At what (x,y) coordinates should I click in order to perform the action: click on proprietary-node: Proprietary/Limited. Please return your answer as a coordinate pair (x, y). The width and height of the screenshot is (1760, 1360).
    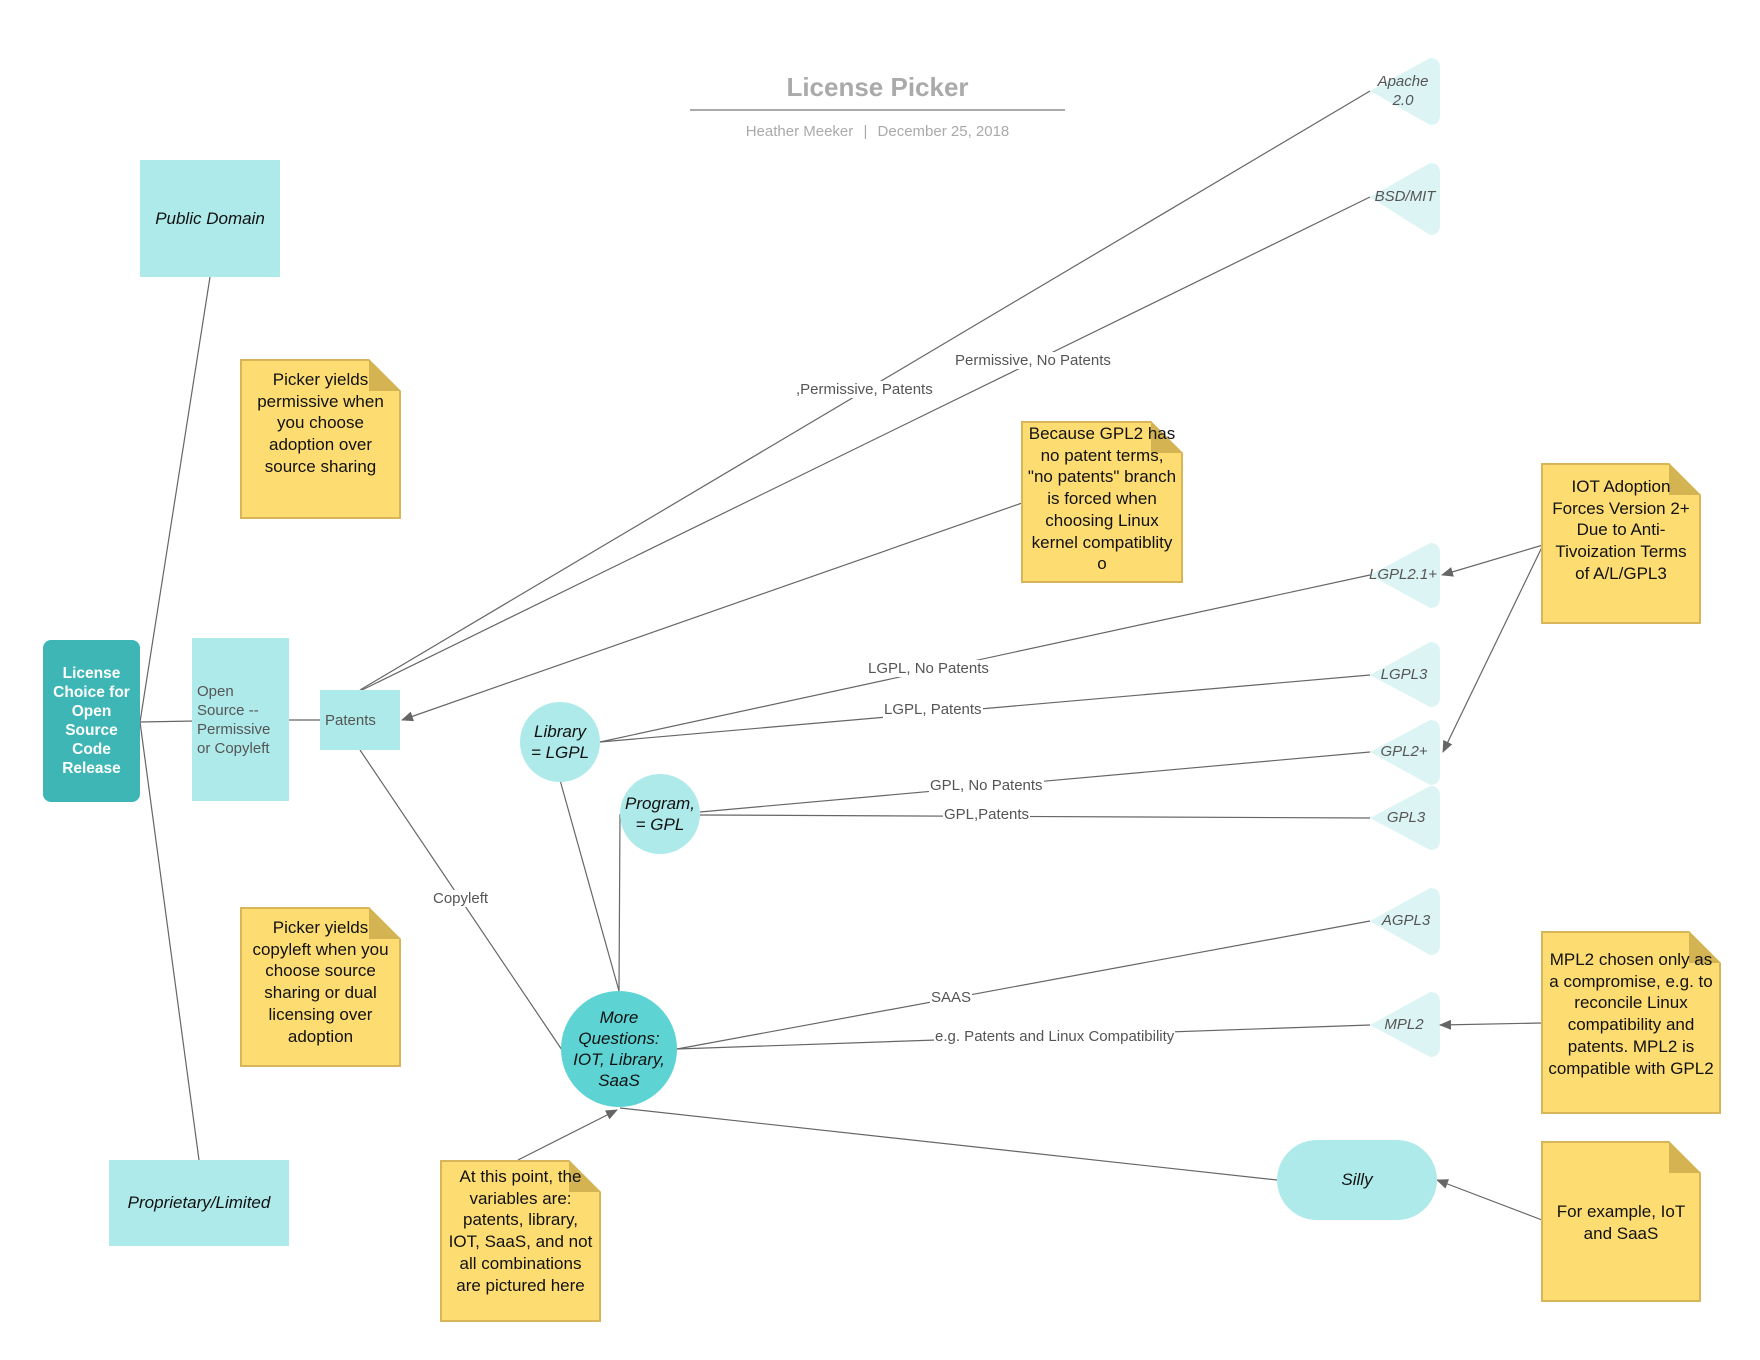
    Looking at the image, I should click on (199, 1203).